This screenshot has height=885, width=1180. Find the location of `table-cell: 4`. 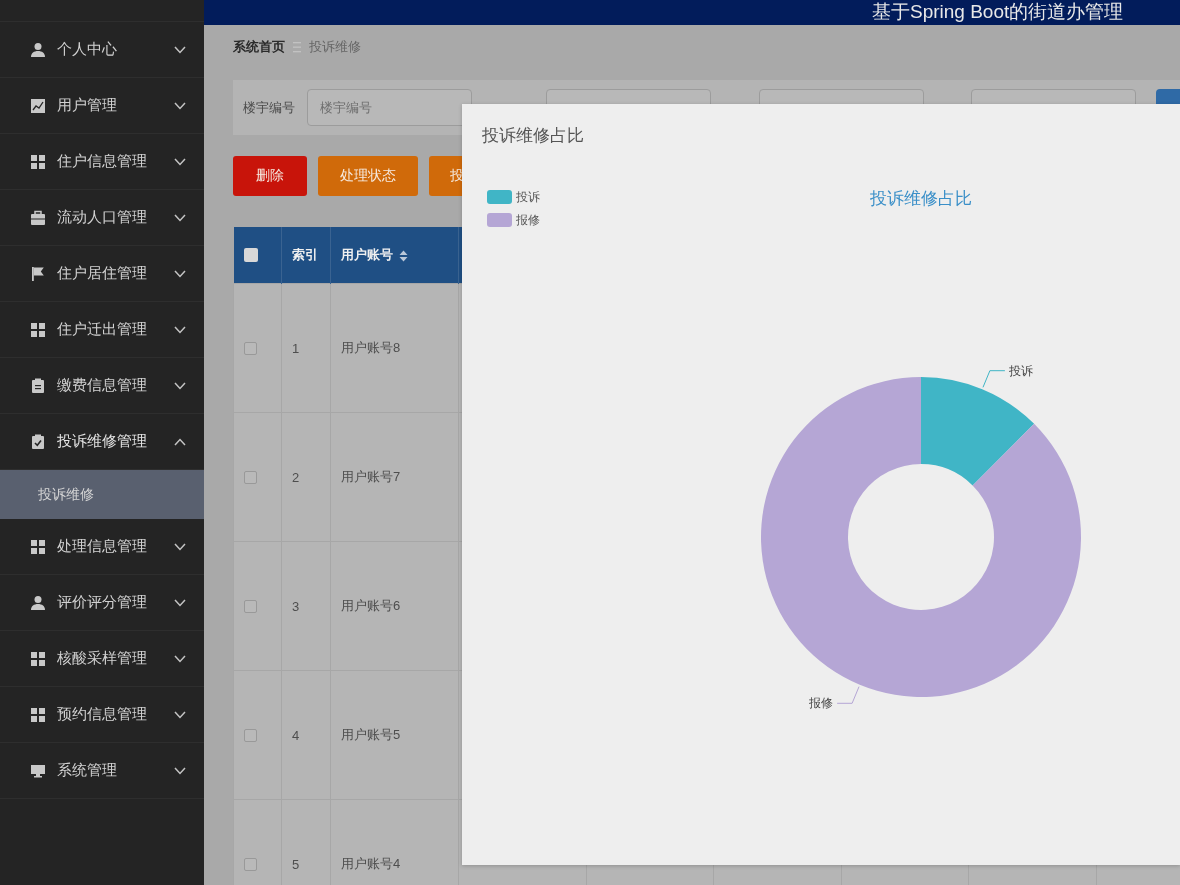

table-cell: 4 is located at coordinates (296, 735).